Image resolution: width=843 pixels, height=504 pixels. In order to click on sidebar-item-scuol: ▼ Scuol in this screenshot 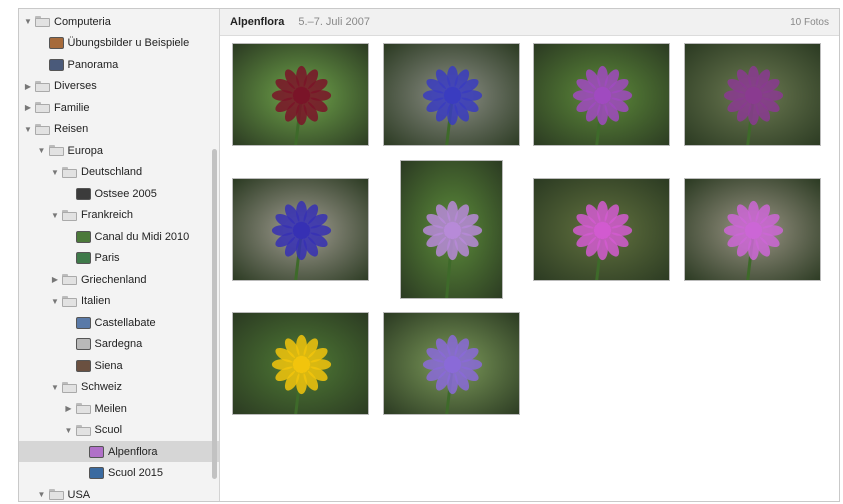, I will do `click(119, 430)`.